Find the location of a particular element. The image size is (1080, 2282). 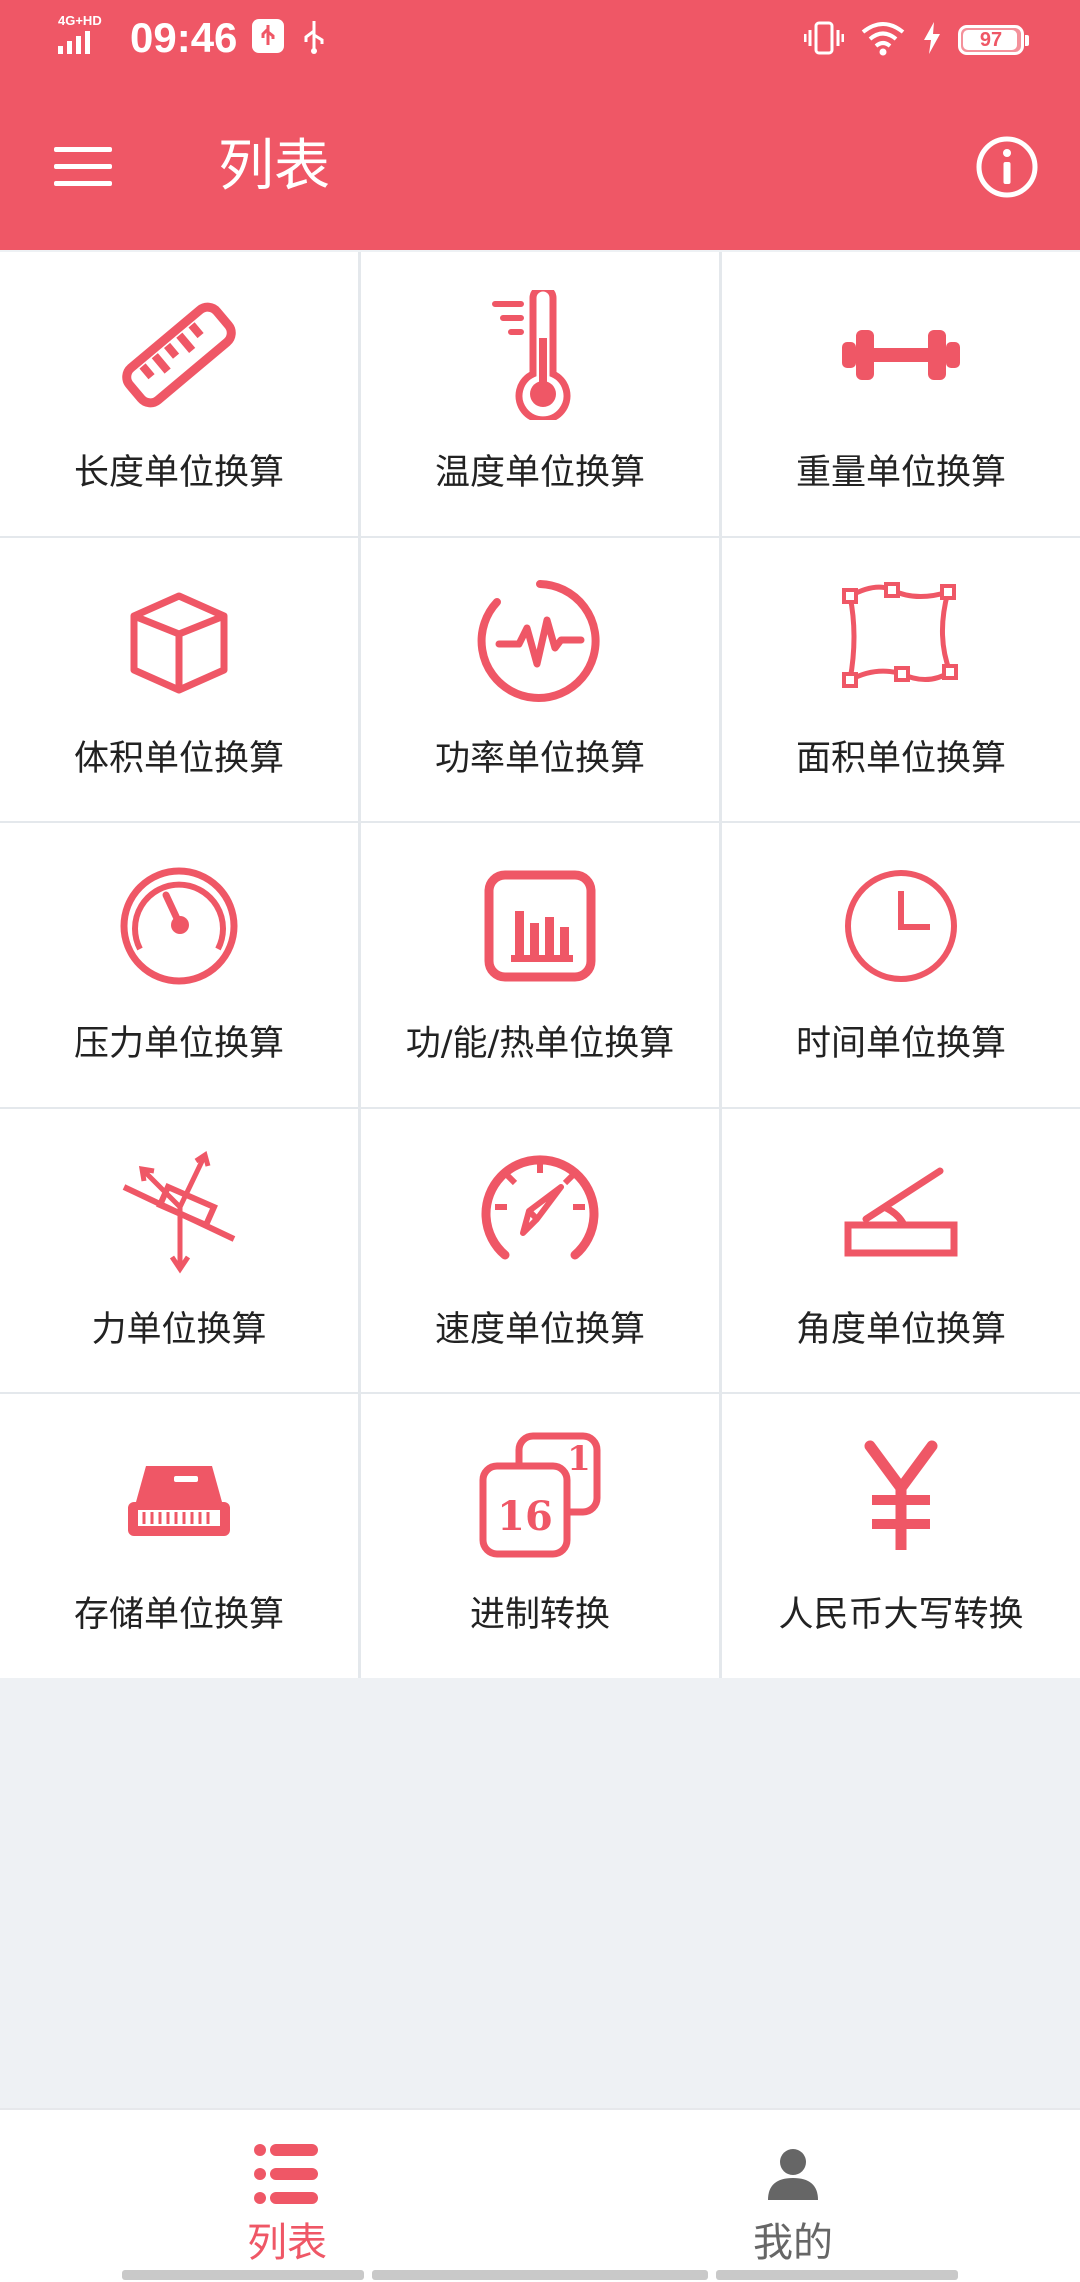

app-bar: 4G+HD 09:46 97 列表 is located at coordinates (540, 125).